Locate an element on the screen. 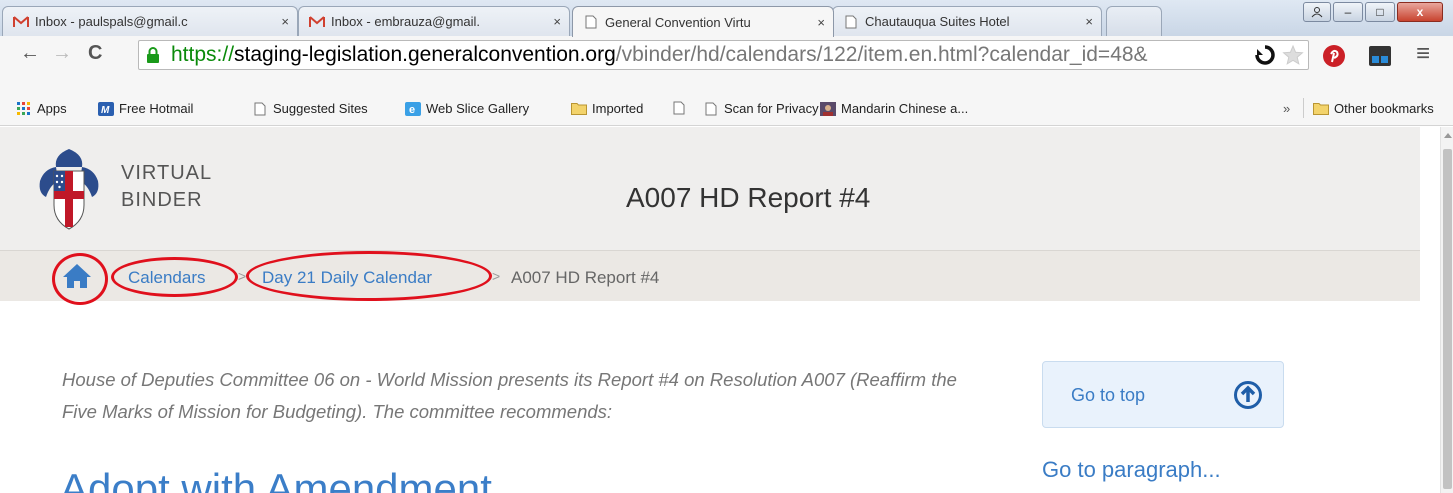  bookmark-untitled is located at coordinates (681, 108).